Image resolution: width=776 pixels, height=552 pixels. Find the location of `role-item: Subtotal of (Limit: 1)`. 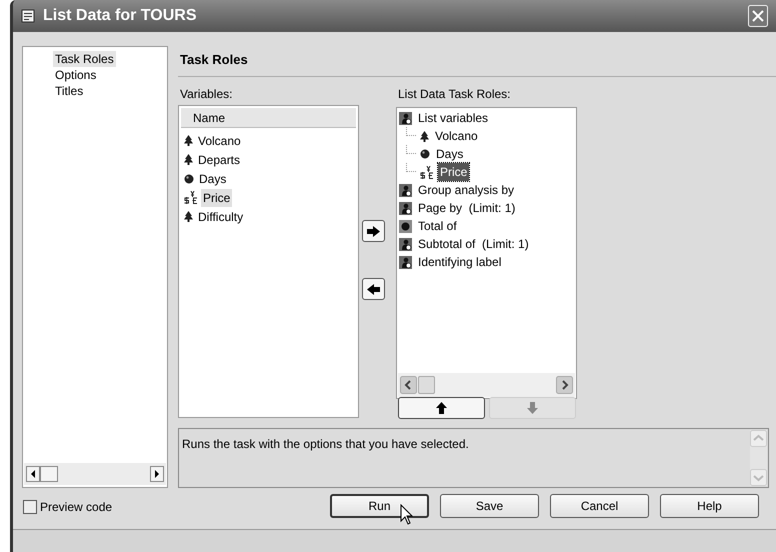

role-item: Subtotal of (Limit: 1) is located at coordinates (473, 244).